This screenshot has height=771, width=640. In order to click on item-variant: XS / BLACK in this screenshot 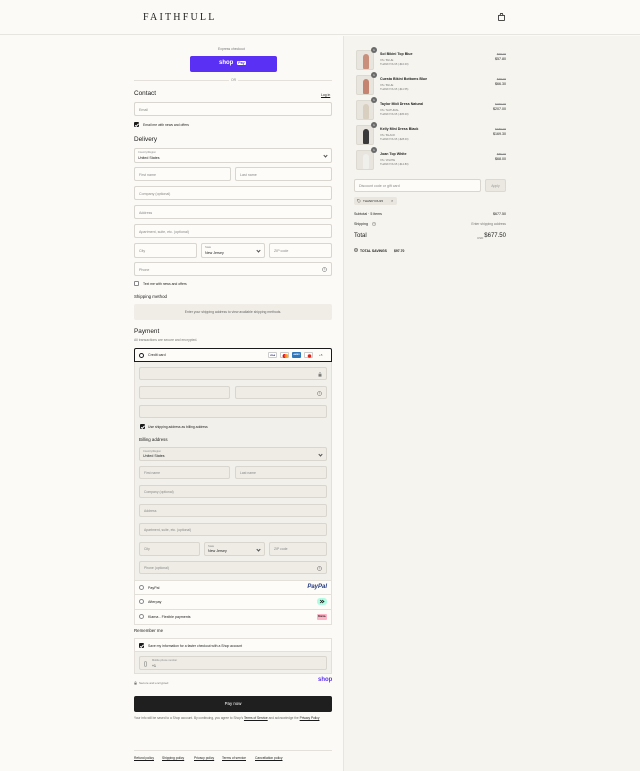, I will do `click(388, 135)`.